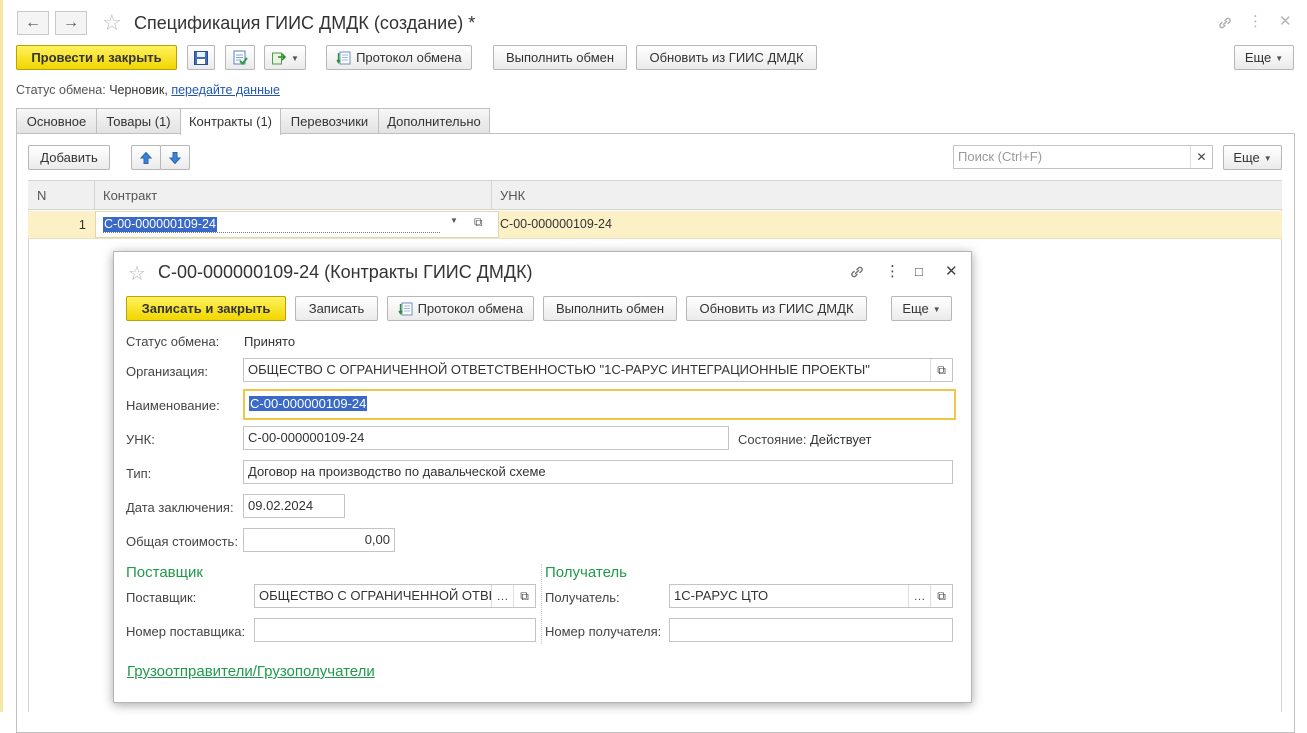 The image size is (1307, 733). Describe the element at coordinates (112, 23) in the screenshot. I see `favorite-star-icon: ☆` at that location.